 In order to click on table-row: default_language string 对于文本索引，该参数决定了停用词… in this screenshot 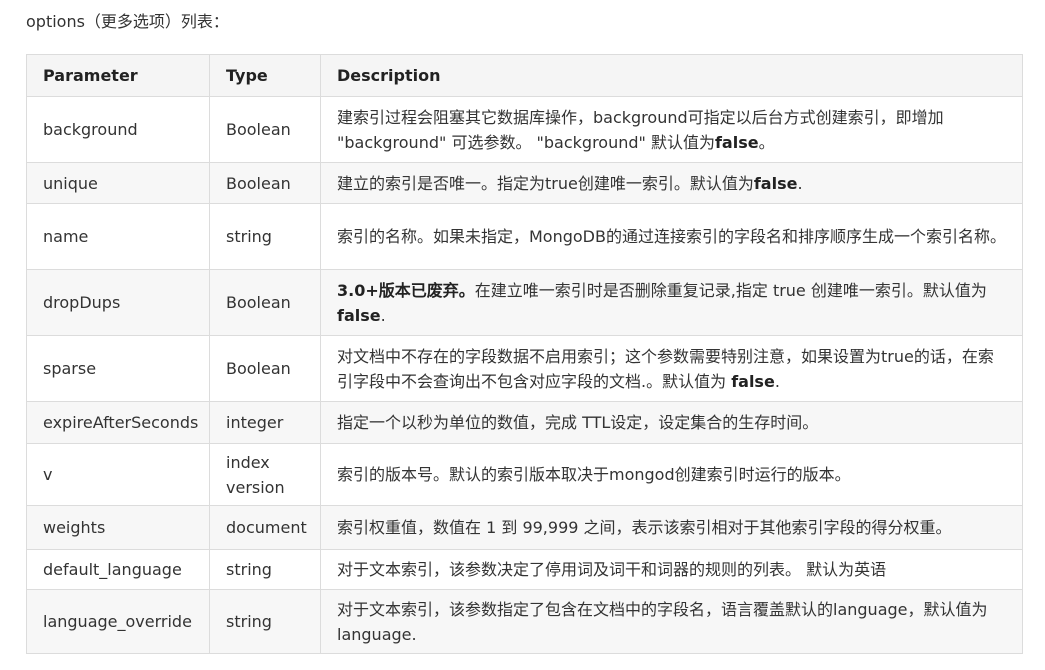, I will do `click(524, 569)`.